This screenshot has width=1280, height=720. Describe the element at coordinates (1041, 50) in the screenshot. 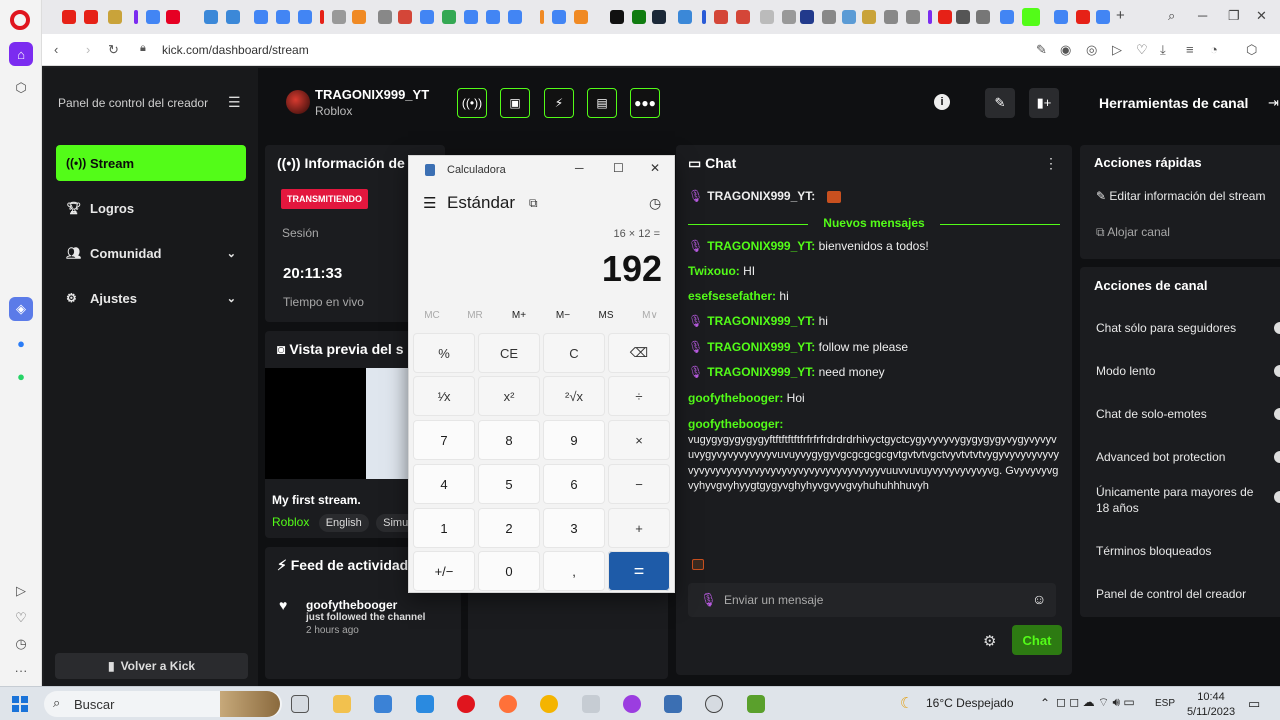

I see `edit-icon: ✎` at that location.